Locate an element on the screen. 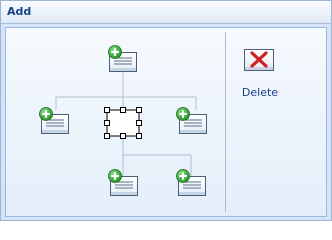 The image size is (332, 240). vertical-separator is located at coordinates (225, 122).